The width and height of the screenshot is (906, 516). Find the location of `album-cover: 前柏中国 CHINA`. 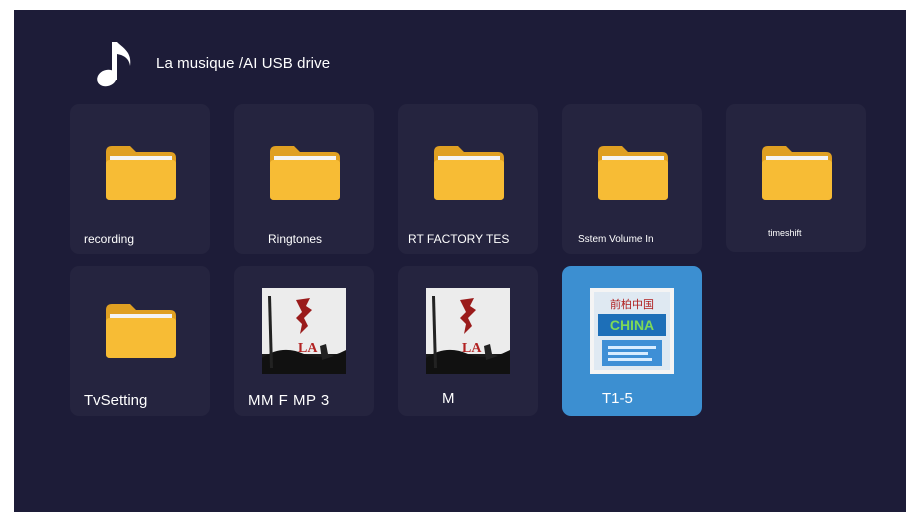

album-cover: 前柏中国 CHINA is located at coordinates (632, 331).